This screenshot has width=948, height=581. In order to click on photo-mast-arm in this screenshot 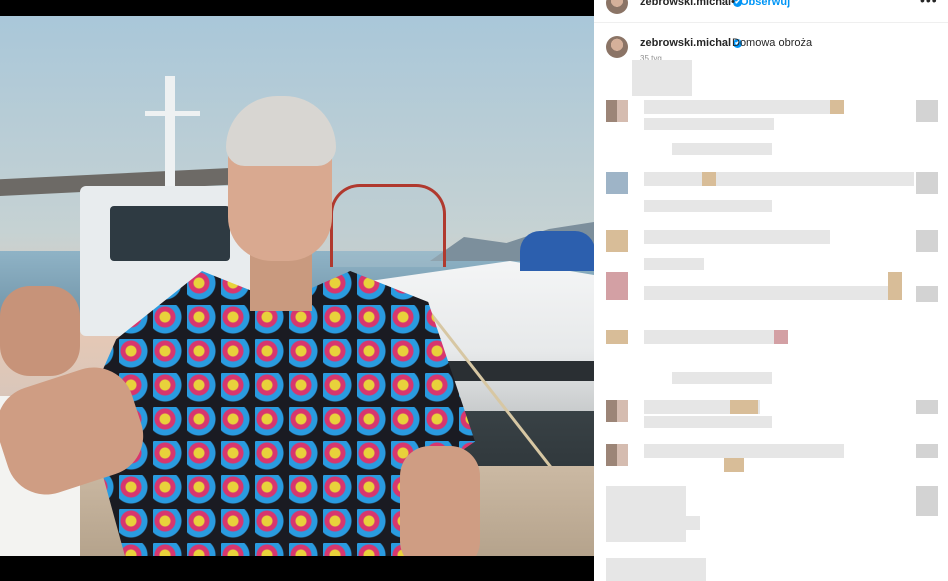, I will do `click(172, 113)`.